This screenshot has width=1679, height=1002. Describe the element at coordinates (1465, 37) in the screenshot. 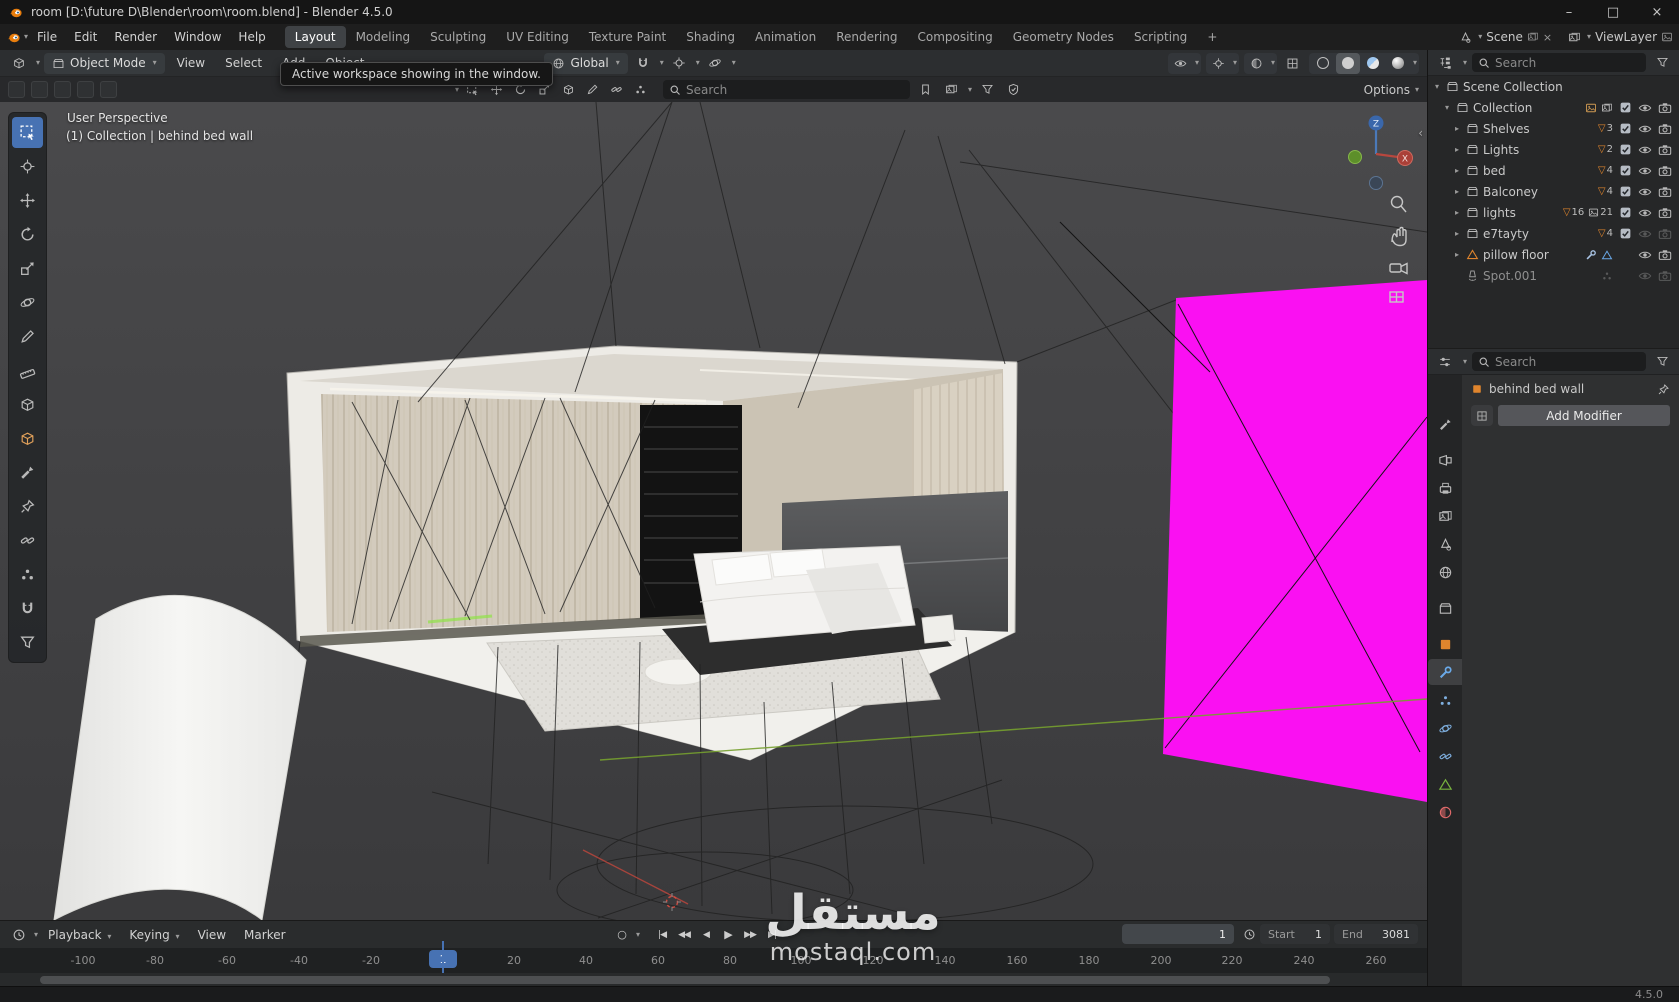

I see `scene-icon` at that location.